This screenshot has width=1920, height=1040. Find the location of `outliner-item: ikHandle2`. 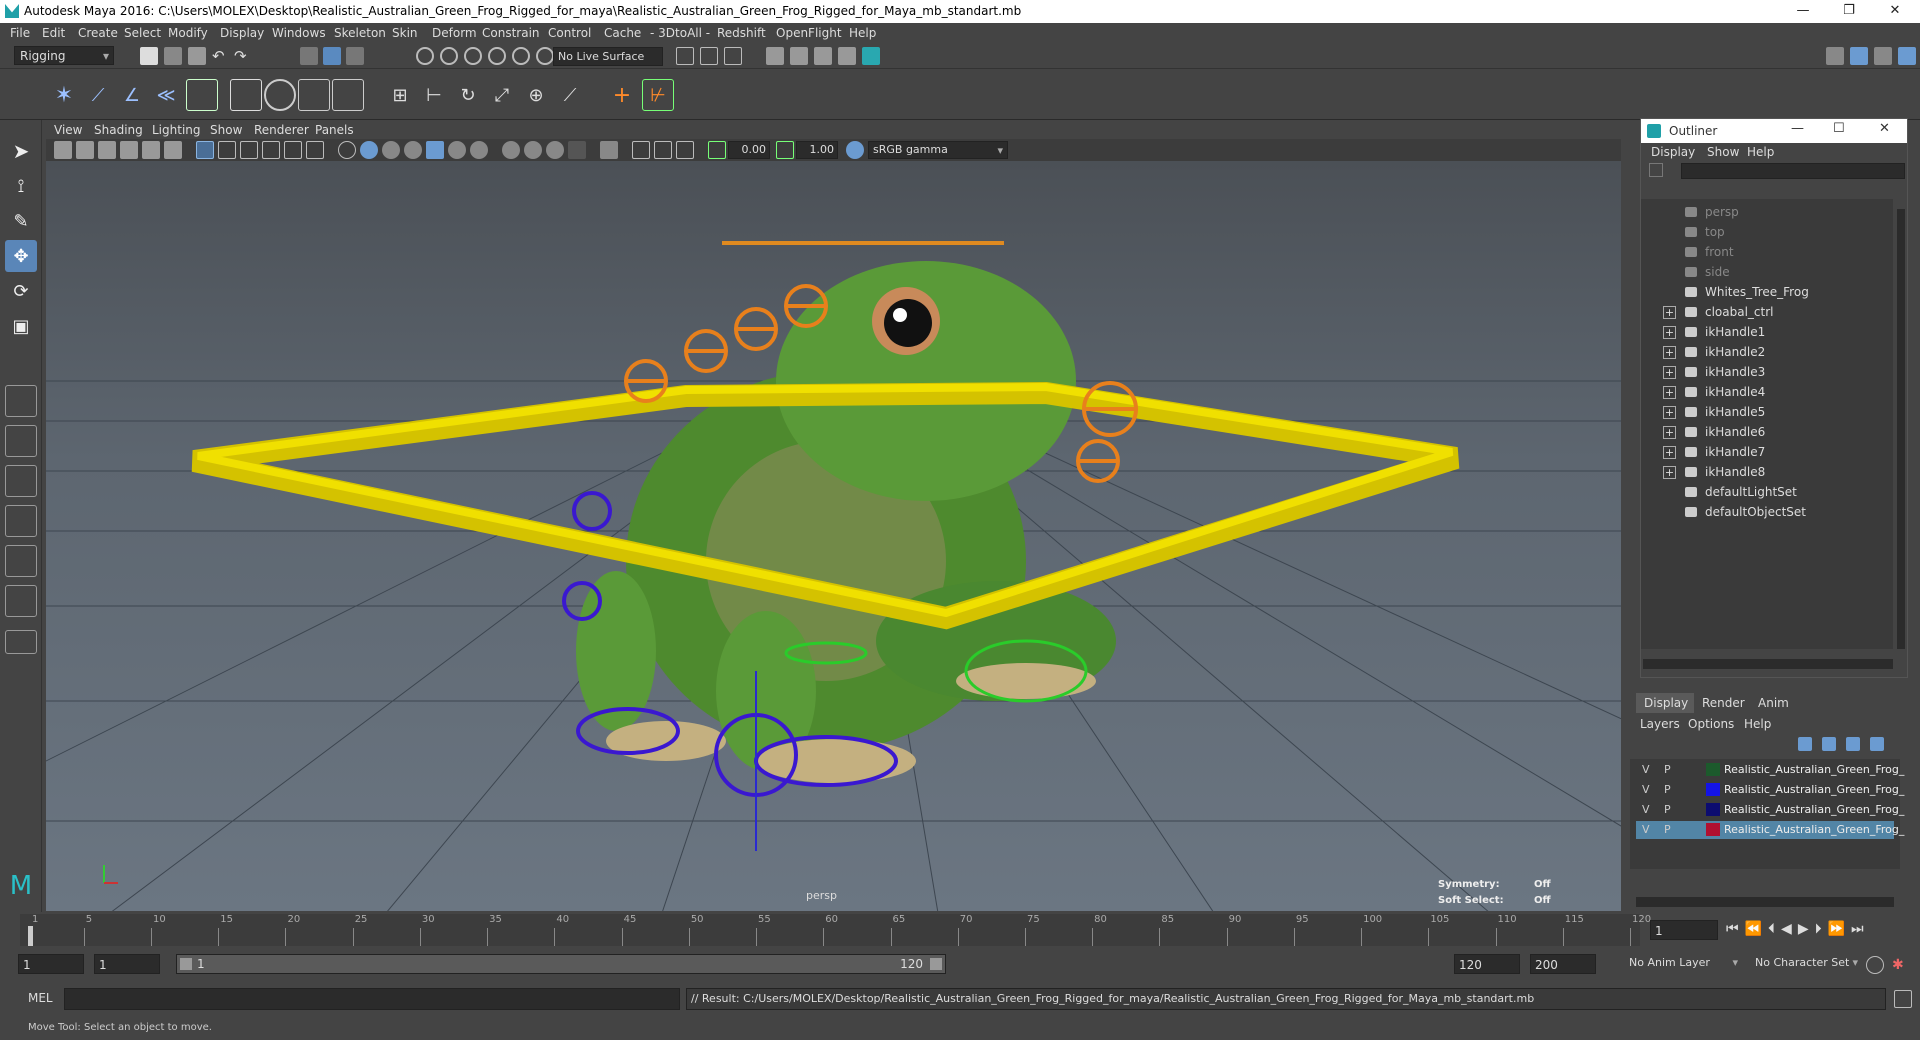

outliner-item: ikHandle2 is located at coordinates (1735, 352).